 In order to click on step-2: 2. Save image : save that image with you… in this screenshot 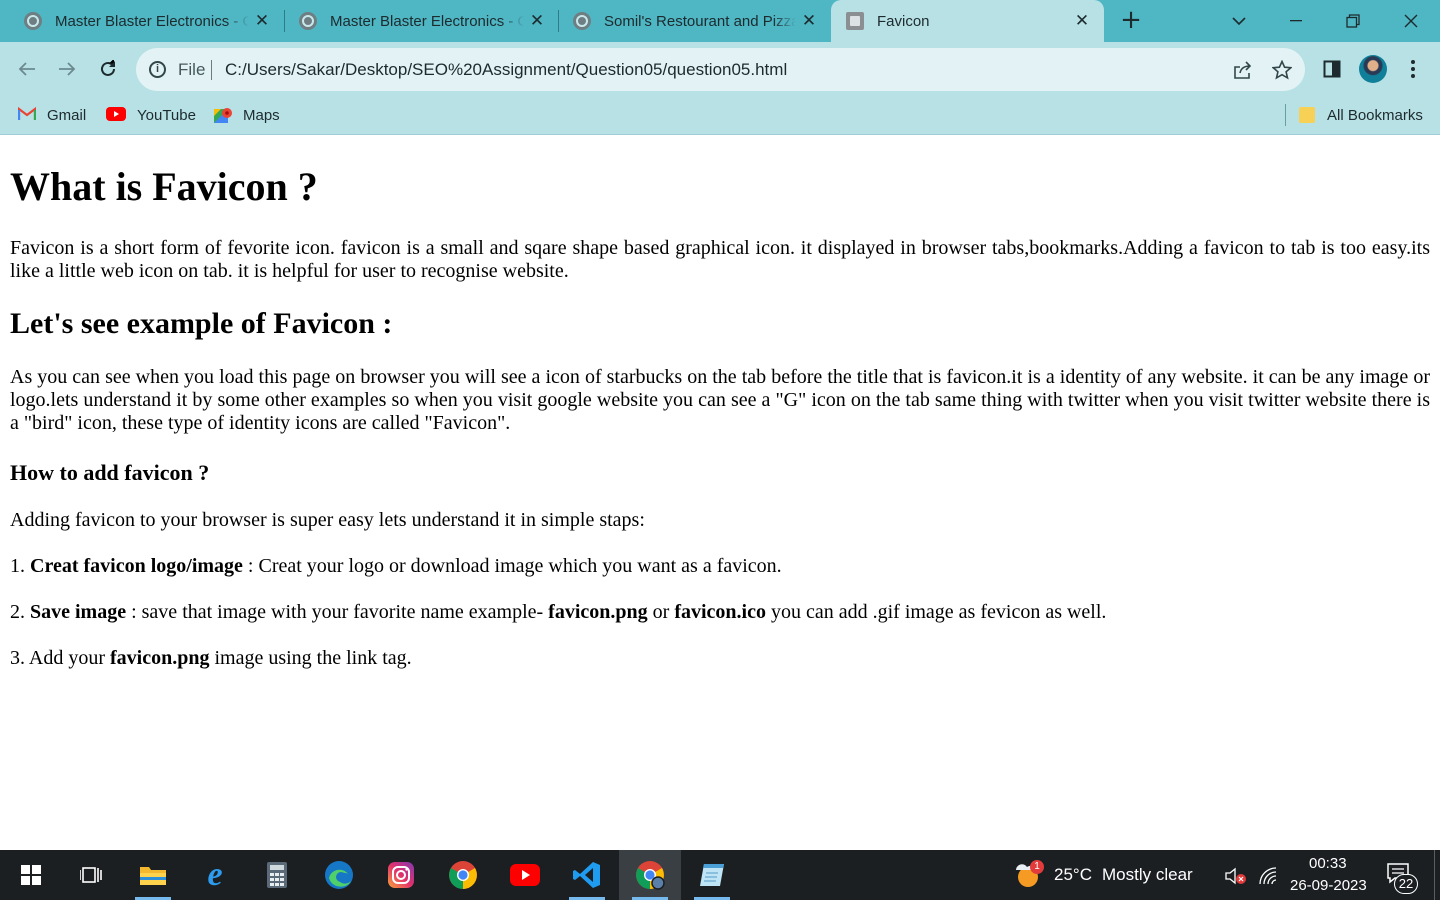, I will do `click(720, 612)`.